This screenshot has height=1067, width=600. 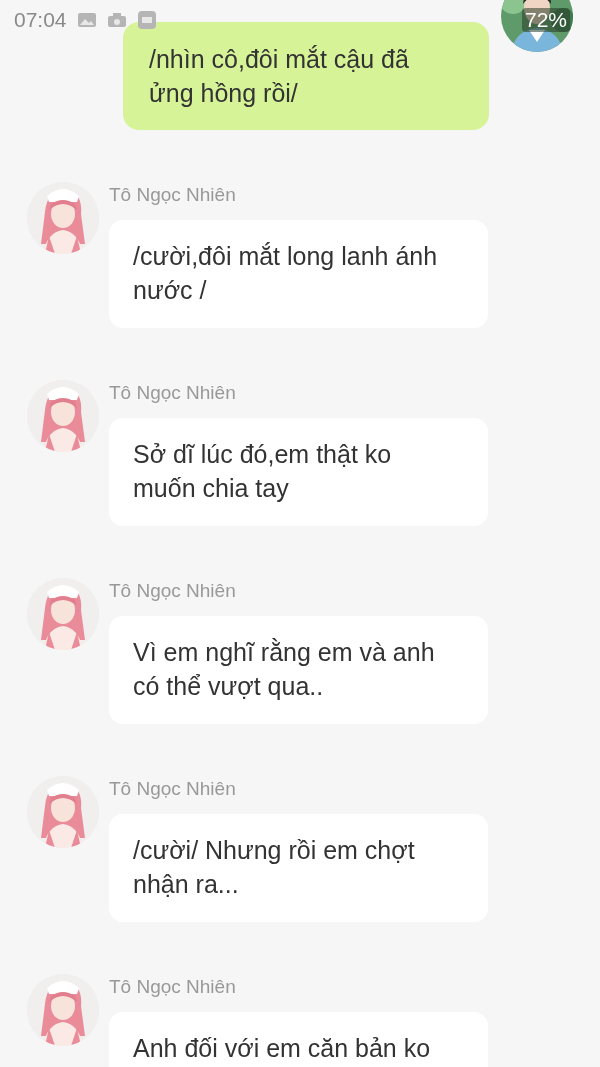 I want to click on message-bubble: /cười,đôi mắt long lanh ánh nước /, so click(x=298, y=274).